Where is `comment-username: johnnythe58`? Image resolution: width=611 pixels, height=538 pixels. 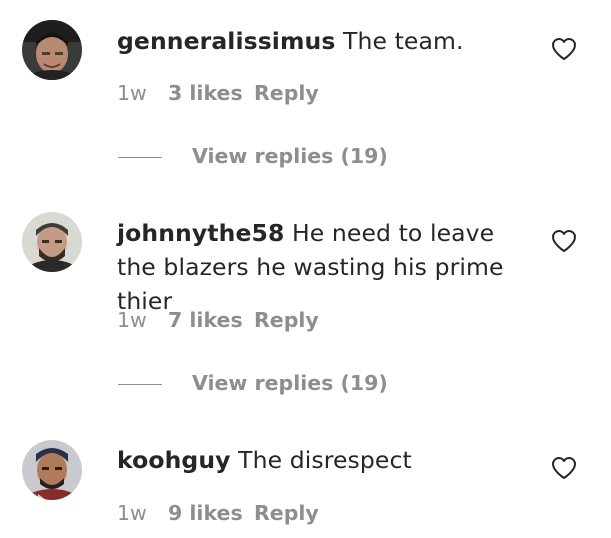 comment-username: johnnythe58 is located at coordinates (200, 233).